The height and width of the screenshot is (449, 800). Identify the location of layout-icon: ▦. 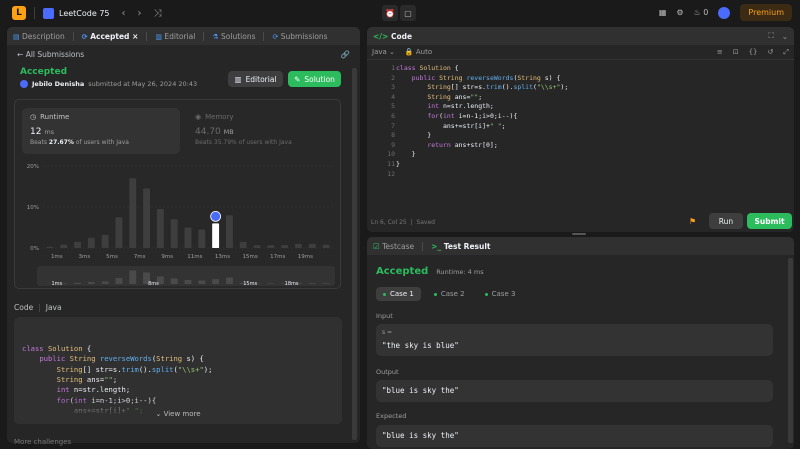
(663, 12).